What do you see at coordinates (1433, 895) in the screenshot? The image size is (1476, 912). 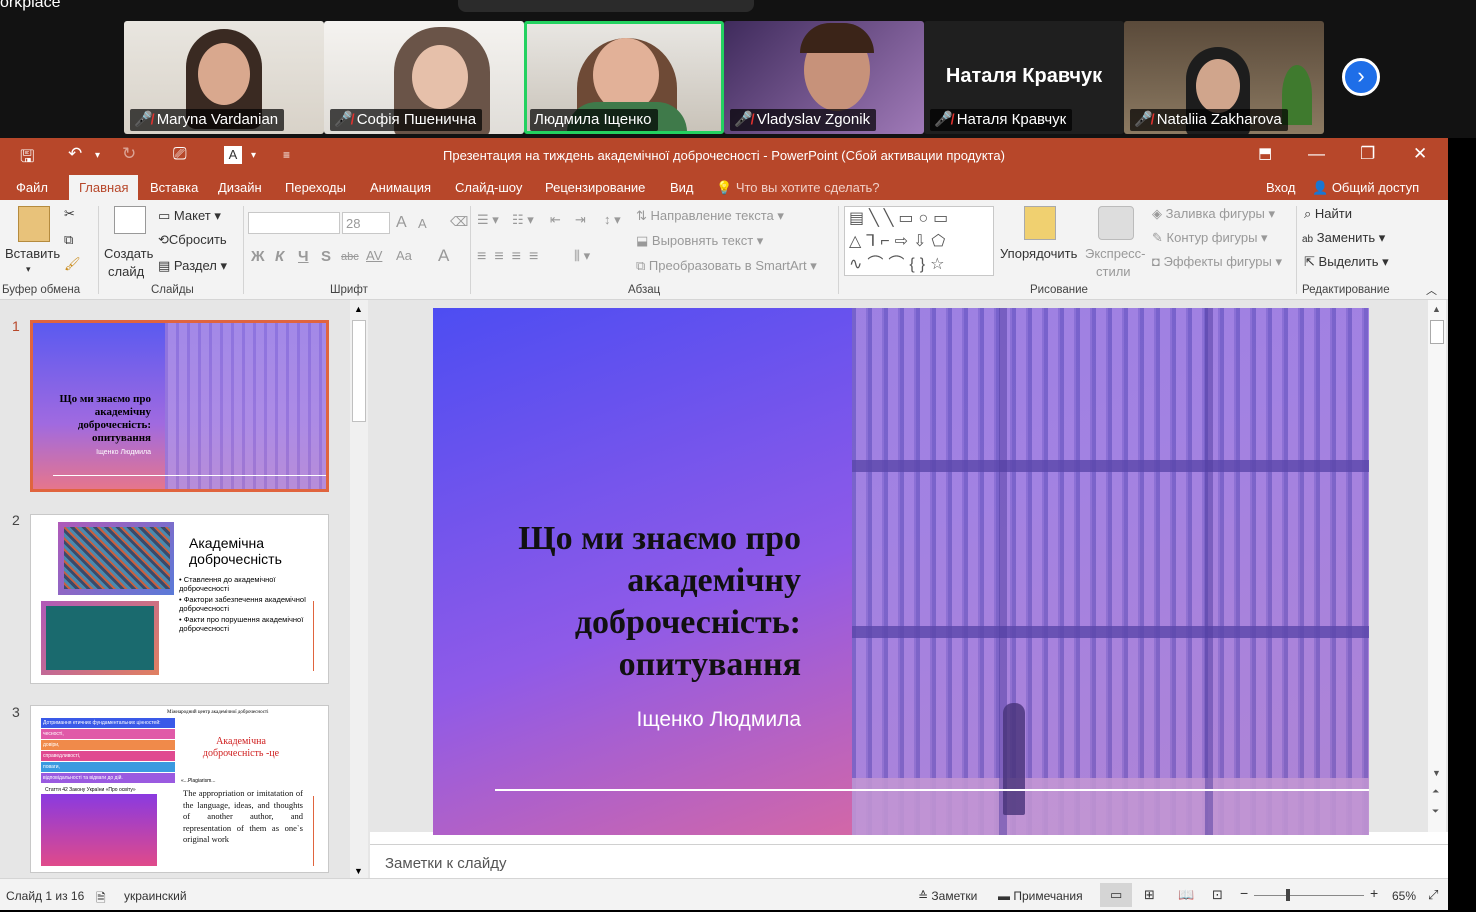 I see `fit-to-window-icon: ⤢` at bounding box center [1433, 895].